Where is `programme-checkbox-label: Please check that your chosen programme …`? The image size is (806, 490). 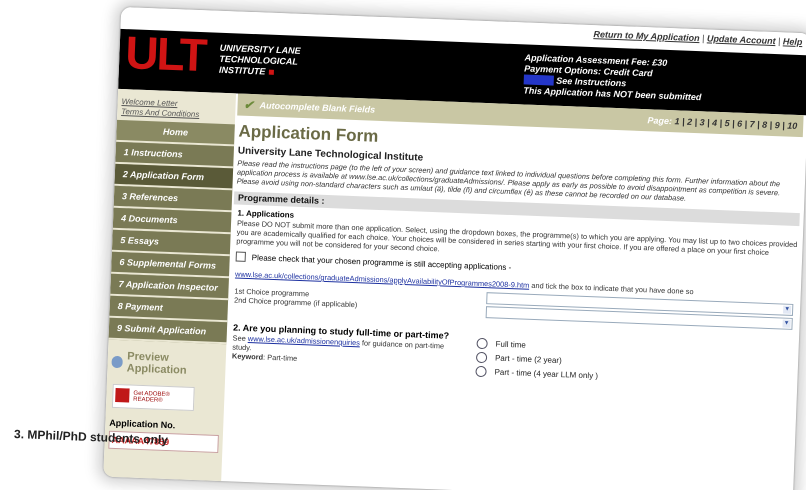 programme-checkbox-label: Please check that your chosen programme … is located at coordinates (381, 262).